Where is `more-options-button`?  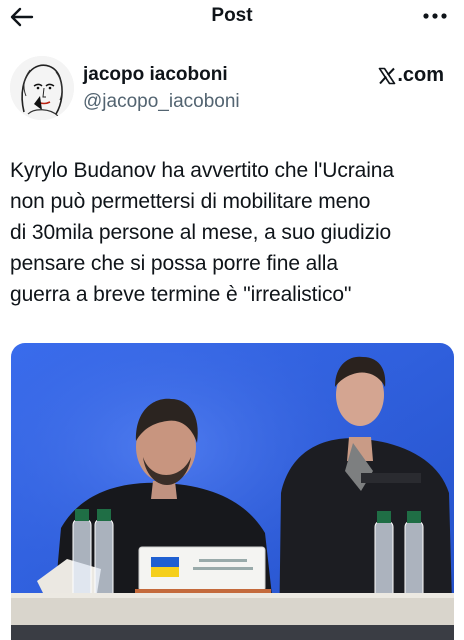
more-options-button is located at coordinates (435, 16).